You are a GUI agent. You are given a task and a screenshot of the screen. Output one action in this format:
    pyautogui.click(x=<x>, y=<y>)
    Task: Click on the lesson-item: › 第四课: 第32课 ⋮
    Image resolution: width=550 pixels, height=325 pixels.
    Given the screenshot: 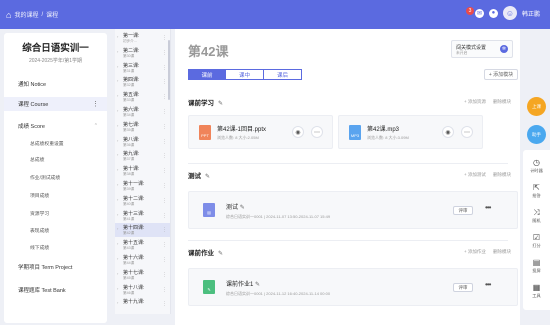 What is the action you would take?
    pyautogui.click(x=142, y=82)
    